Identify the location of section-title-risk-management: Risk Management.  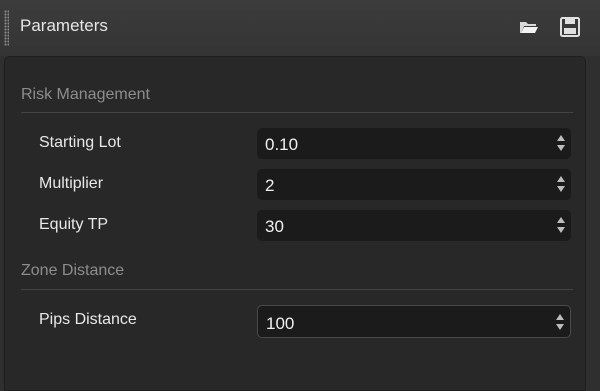
(85, 94).